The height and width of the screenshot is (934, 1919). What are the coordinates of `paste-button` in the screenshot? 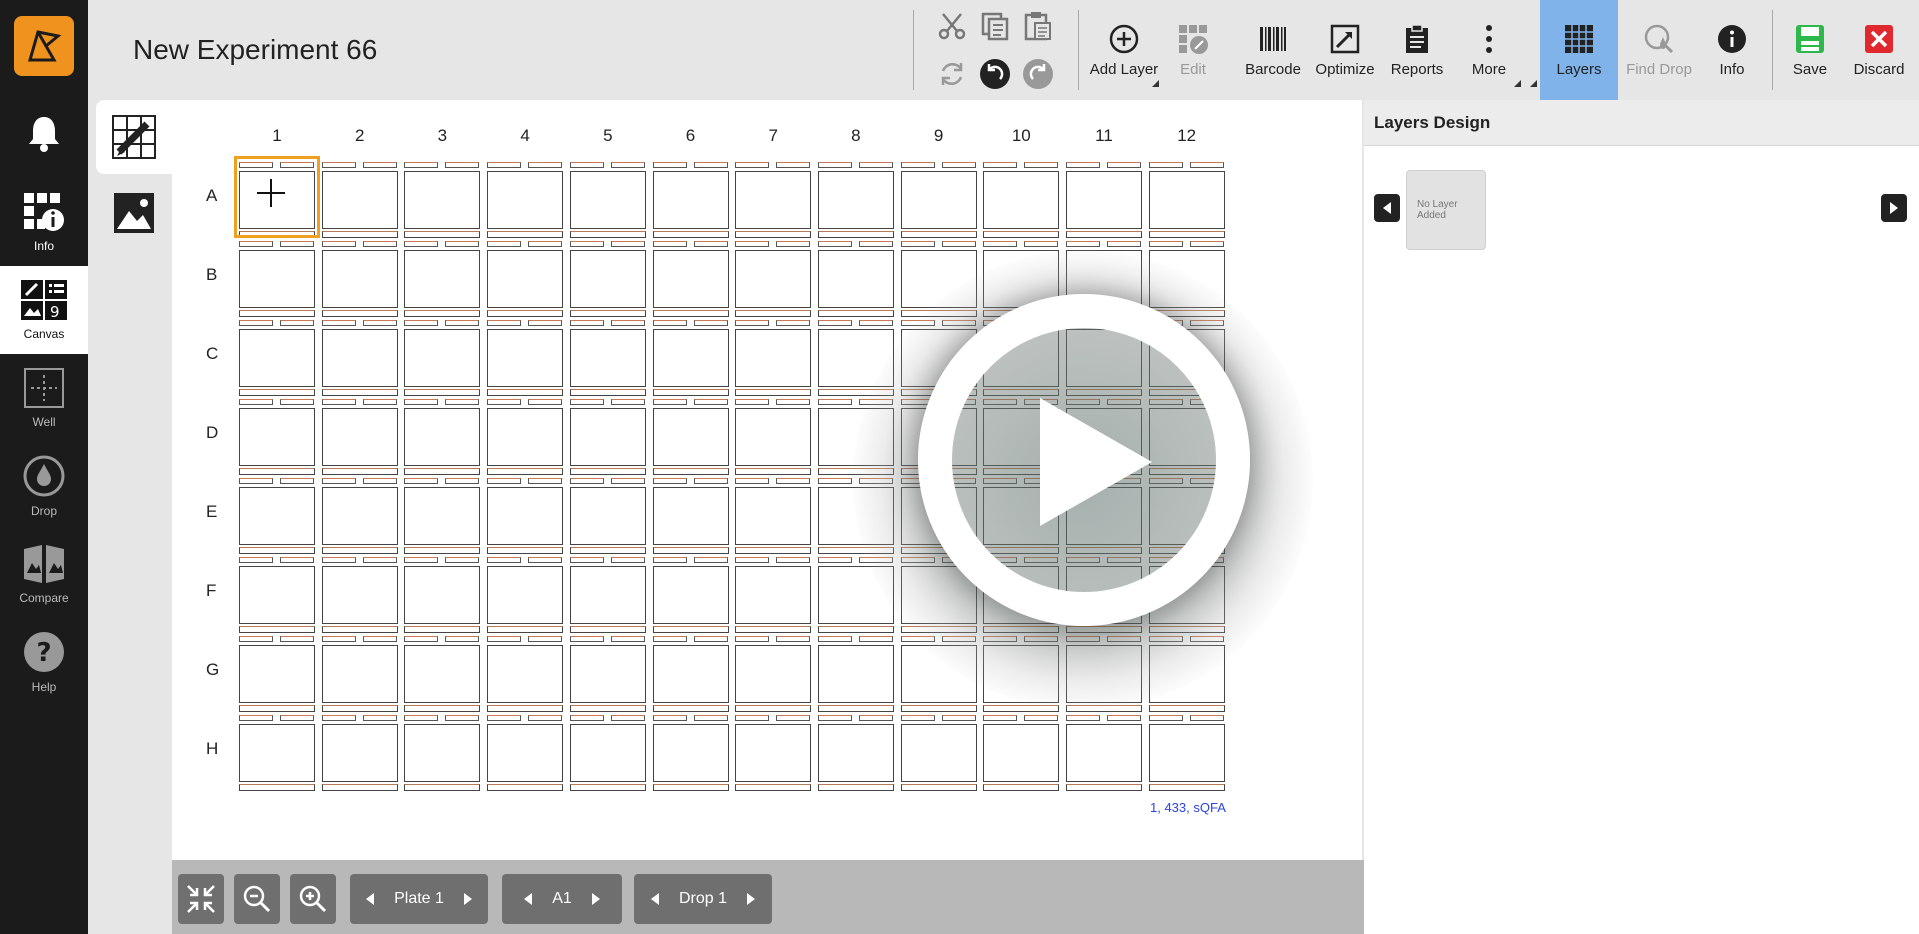 It's located at (1038, 26).